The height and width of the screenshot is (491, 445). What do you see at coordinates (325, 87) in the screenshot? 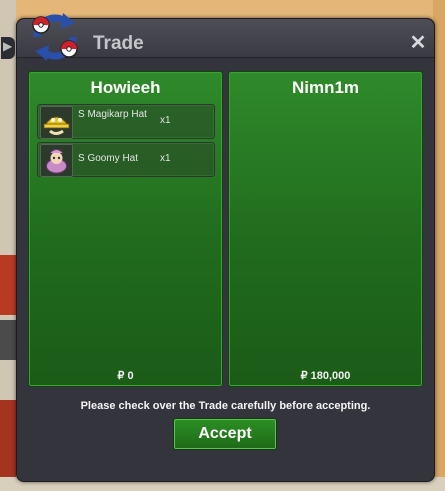
I see `player-name: Nimn1m` at bounding box center [325, 87].